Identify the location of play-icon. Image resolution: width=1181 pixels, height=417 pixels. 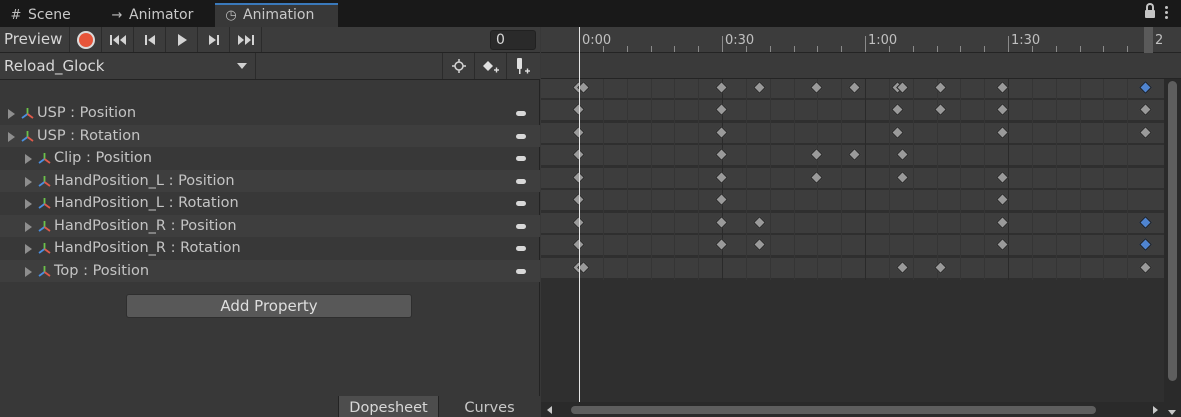
(182, 39).